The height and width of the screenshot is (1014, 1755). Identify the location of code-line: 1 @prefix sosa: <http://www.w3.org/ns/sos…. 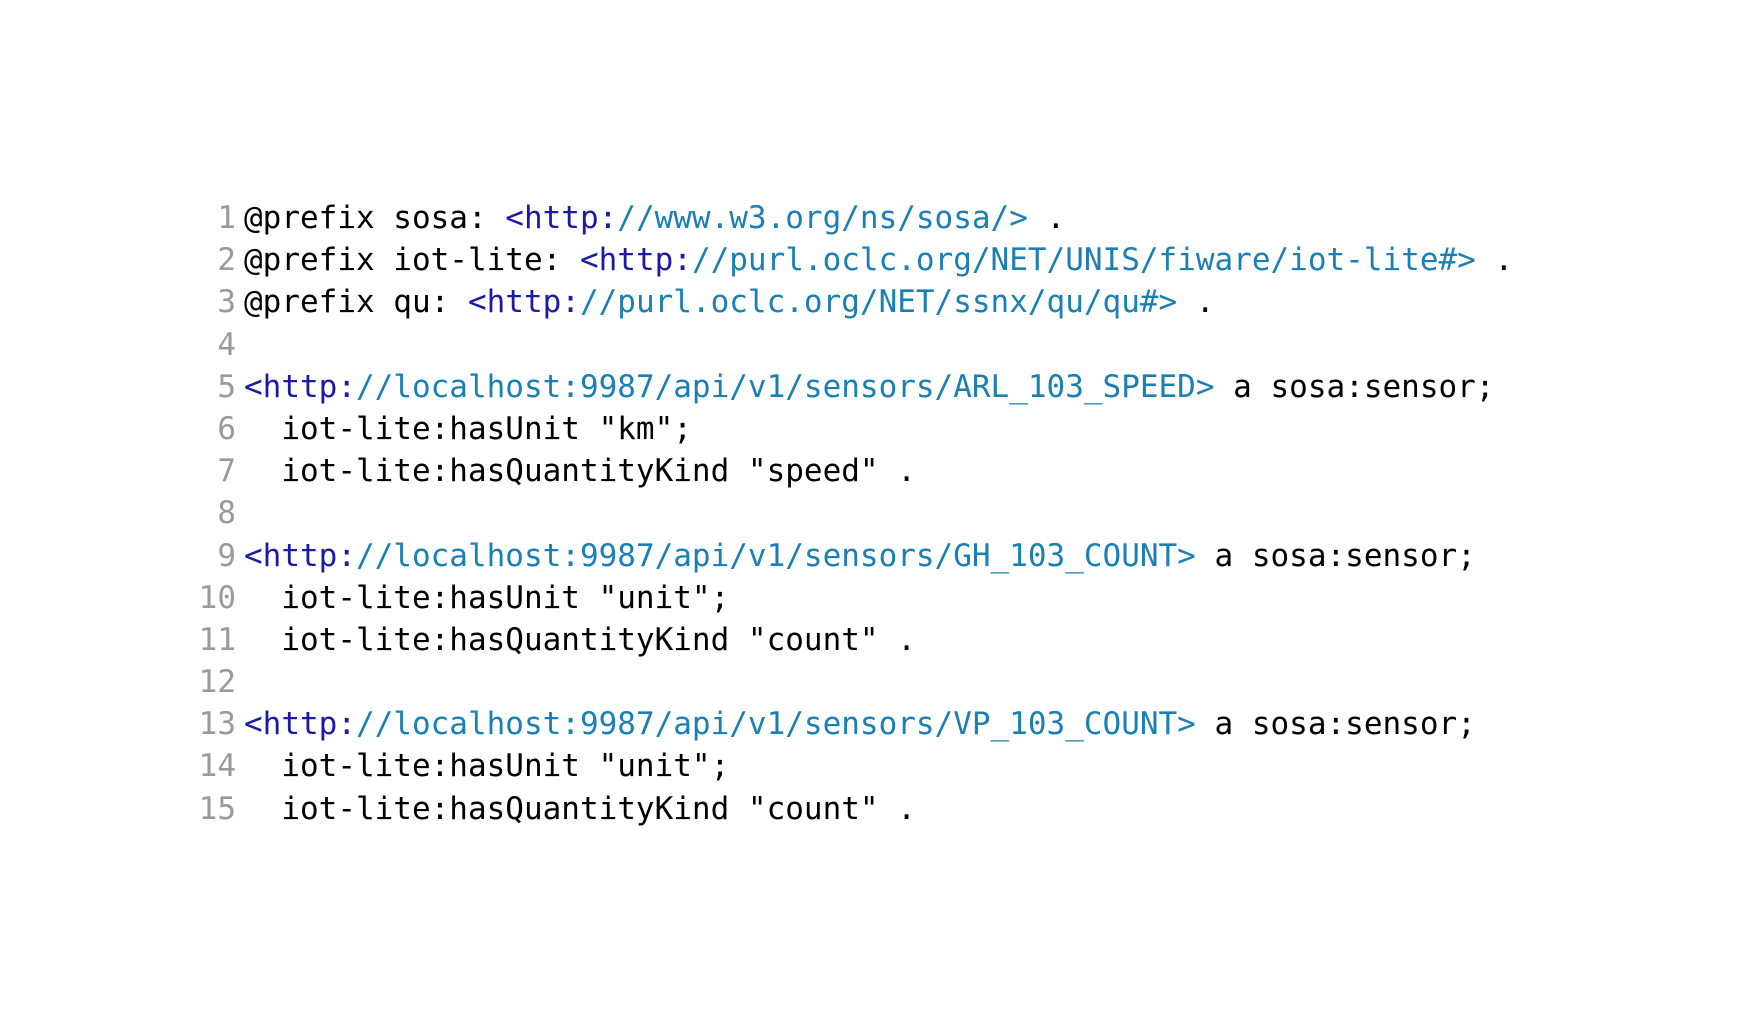
(849, 218).